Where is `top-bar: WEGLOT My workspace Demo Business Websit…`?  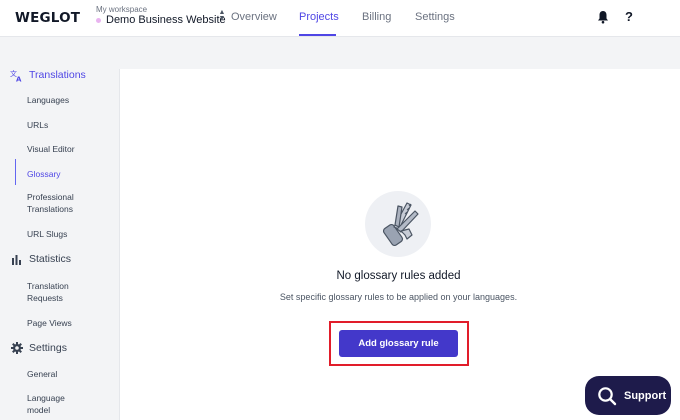 top-bar: WEGLOT My workspace Demo Business Websit… is located at coordinates (340, 18).